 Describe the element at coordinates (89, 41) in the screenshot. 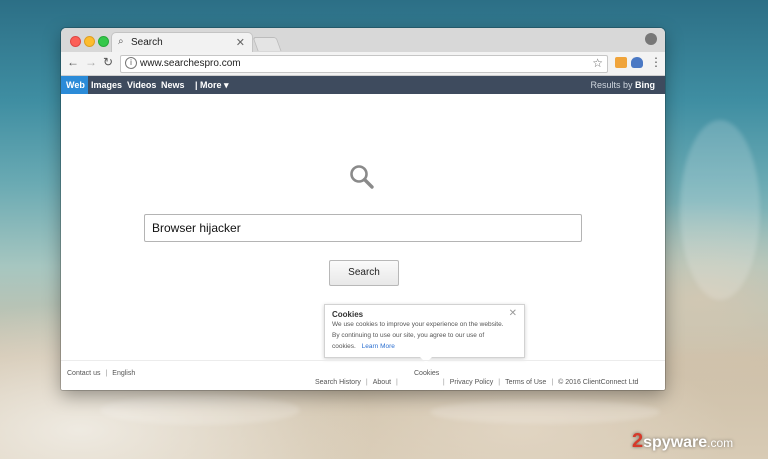

I see `minimize-window-button` at that location.